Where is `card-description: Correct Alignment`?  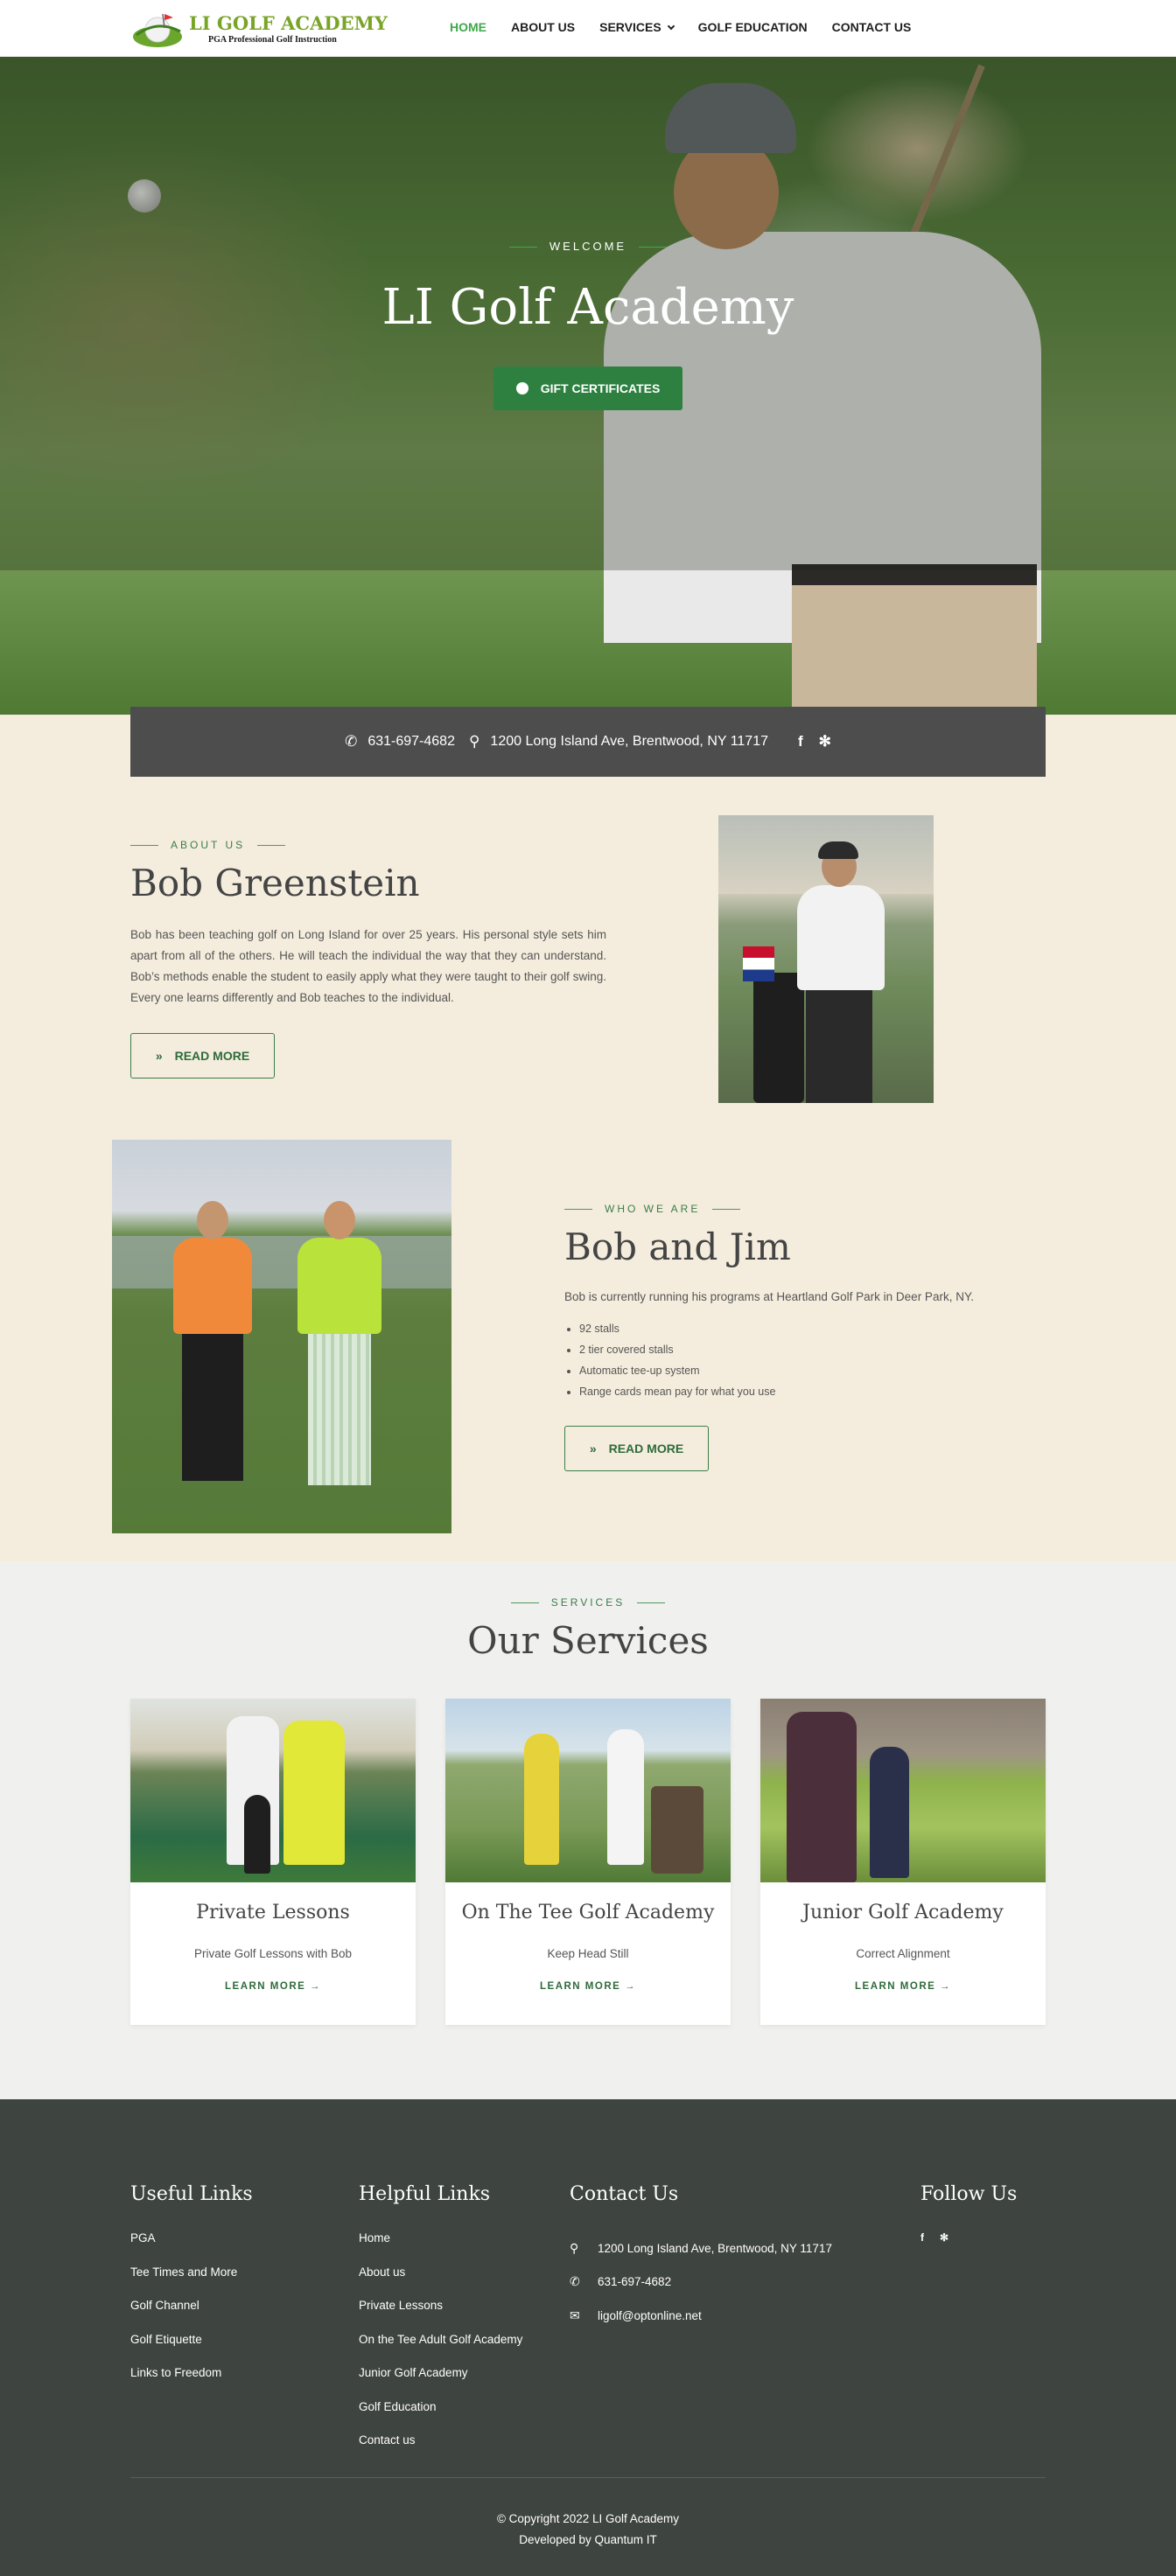 card-description: Correct Alignment is located at coordinates (903, 1954).